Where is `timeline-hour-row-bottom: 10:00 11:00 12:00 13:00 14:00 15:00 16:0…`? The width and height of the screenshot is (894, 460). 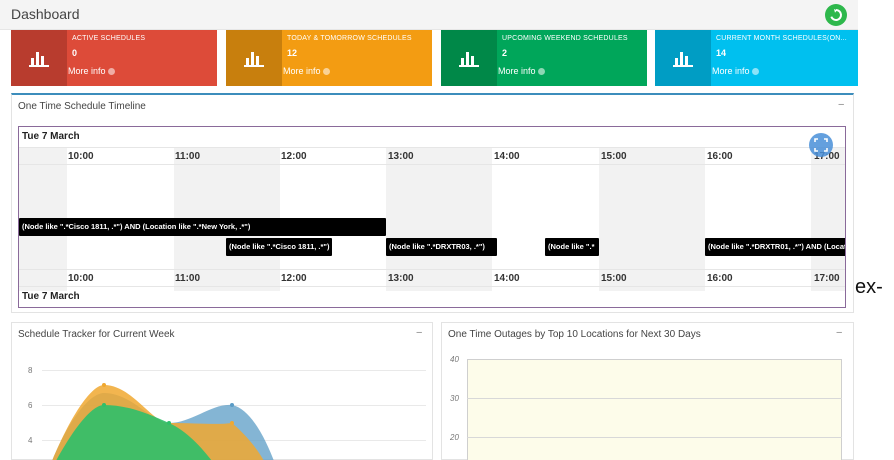 timeline-hour-row-bottom: 10:00 11:00 12:00 13:00 14:00 15:00 16:0… is located at coordinates (432, 278).